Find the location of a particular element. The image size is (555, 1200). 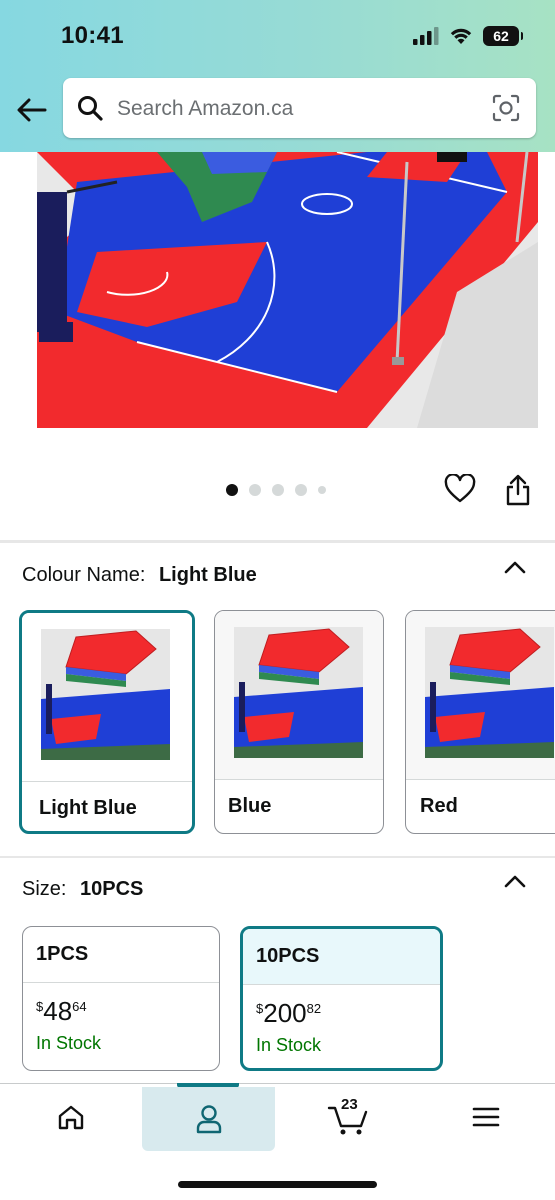

nav-menu is located at coordinates (485, 1117).